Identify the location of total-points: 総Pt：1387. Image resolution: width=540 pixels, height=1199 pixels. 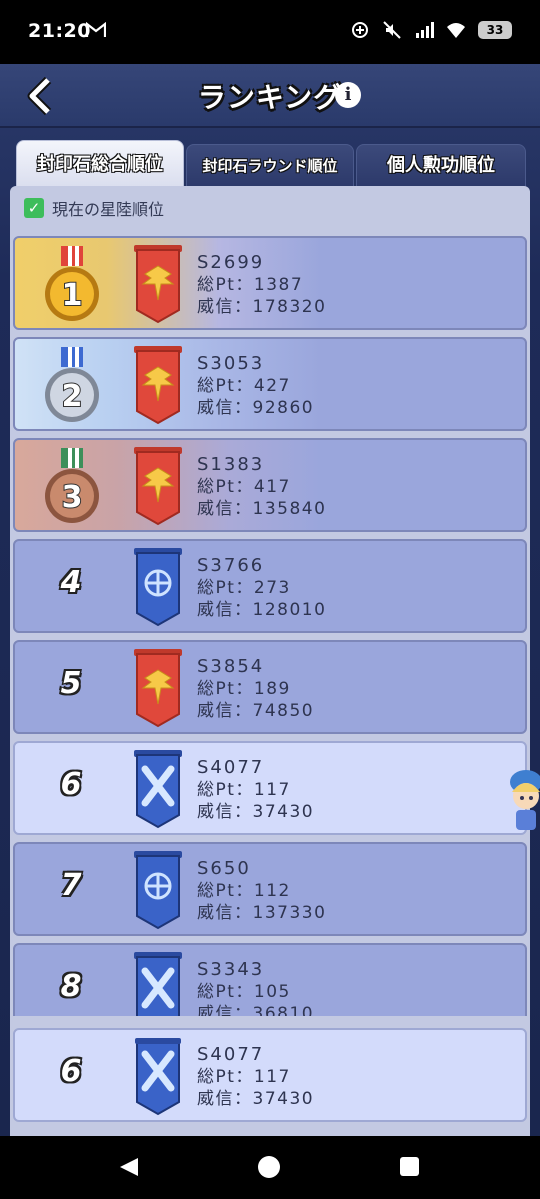
(250, 285).